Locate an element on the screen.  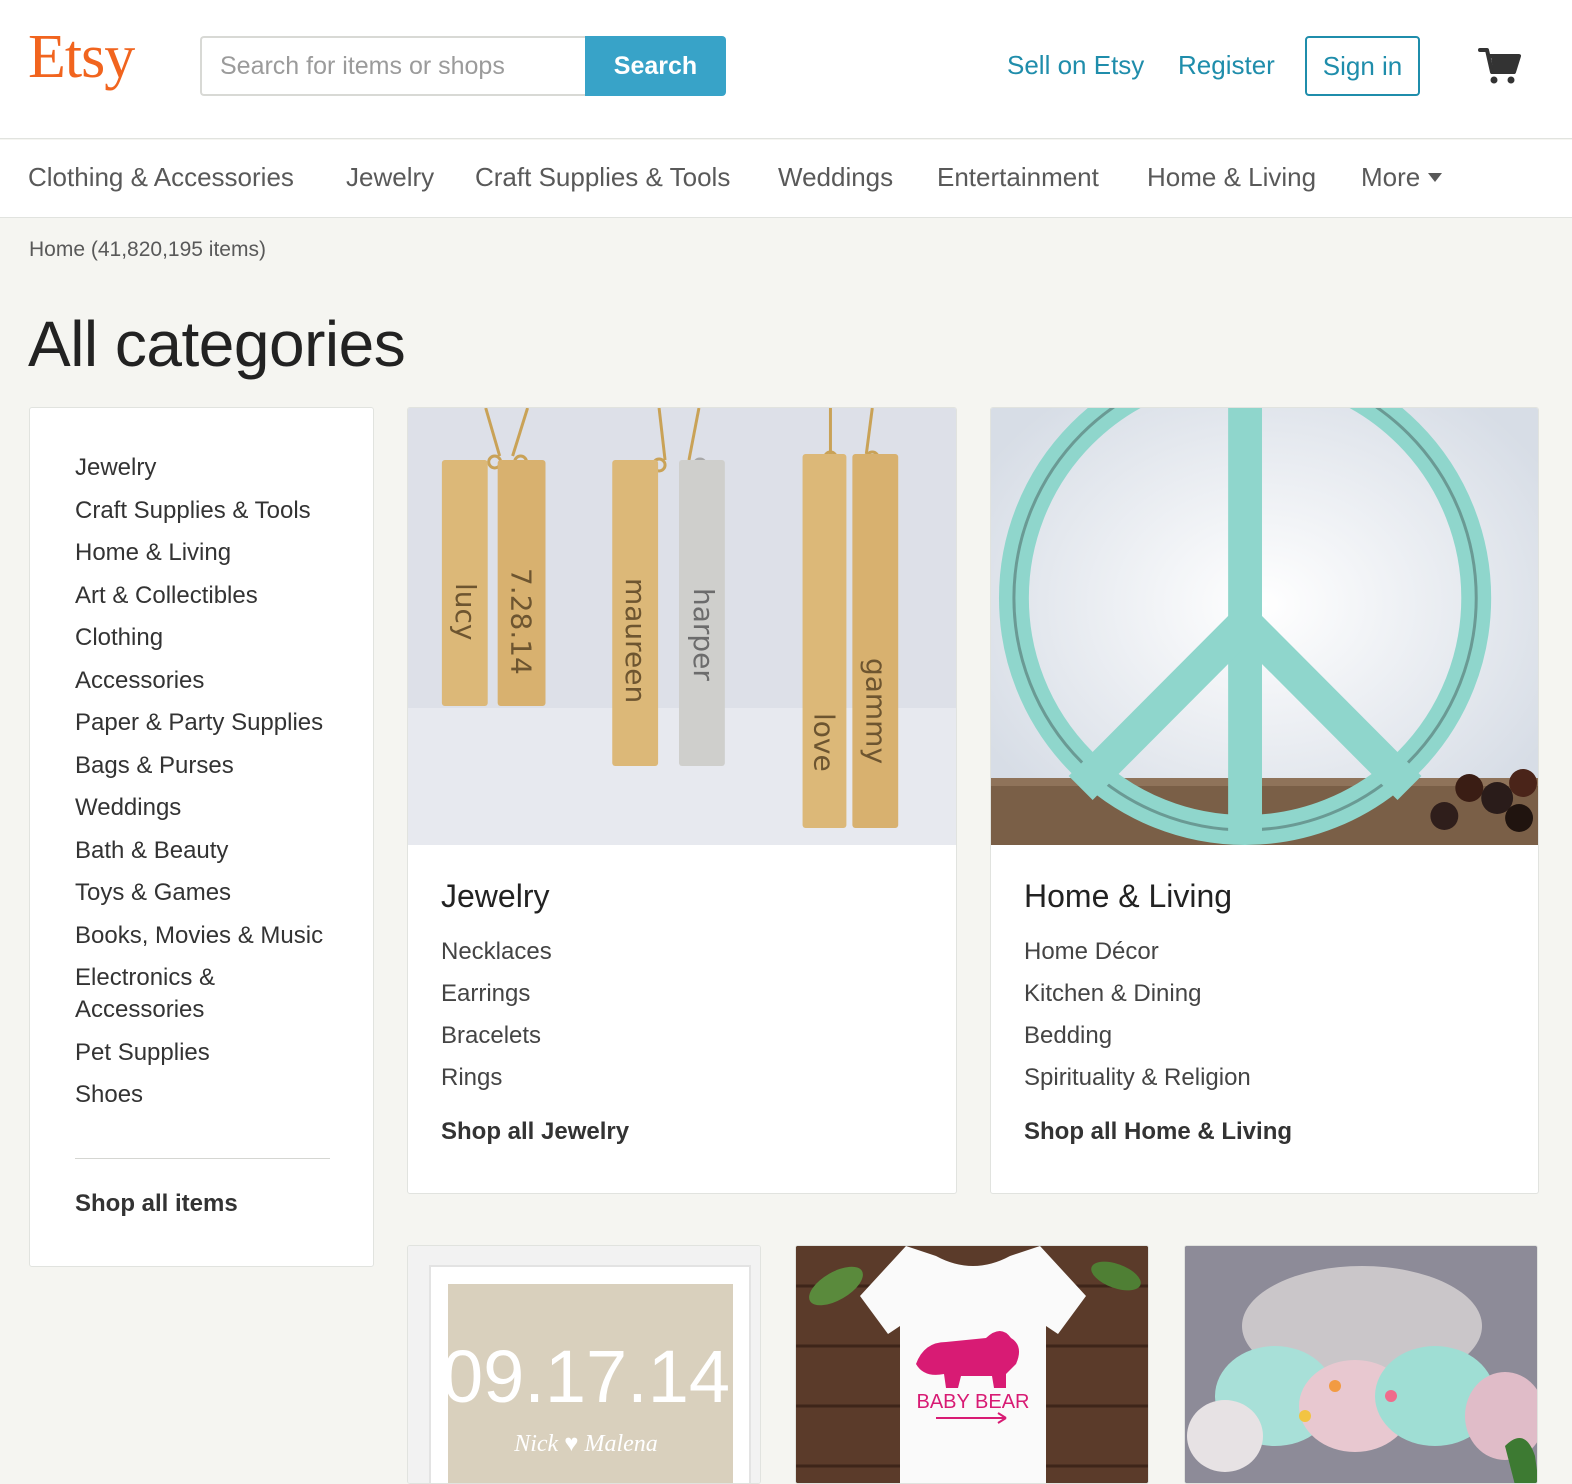
bar-label-love: love is located at coordinates (824, 742).